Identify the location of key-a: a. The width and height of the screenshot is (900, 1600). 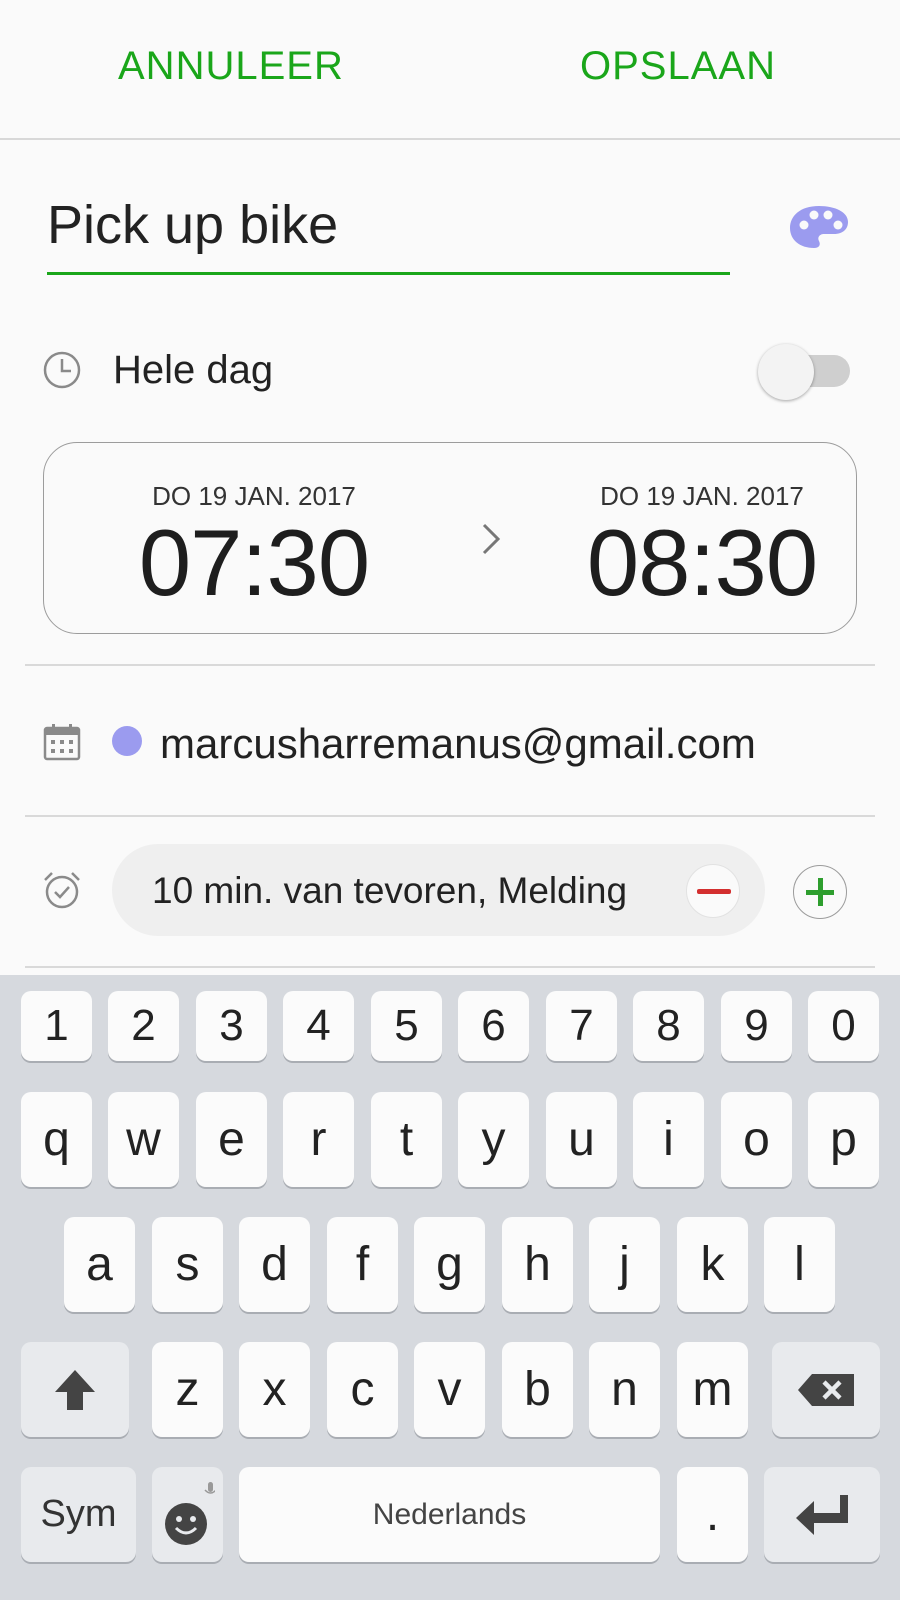
(99, 1264).